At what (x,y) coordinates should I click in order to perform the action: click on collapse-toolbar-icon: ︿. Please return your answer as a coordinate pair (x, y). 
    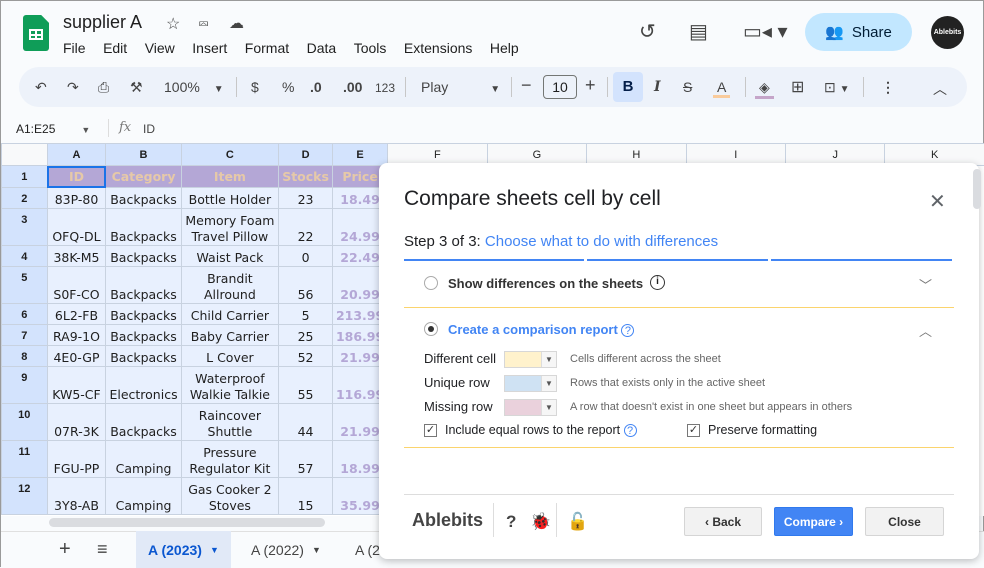
    Looking at the image, I should click on (940, 89).